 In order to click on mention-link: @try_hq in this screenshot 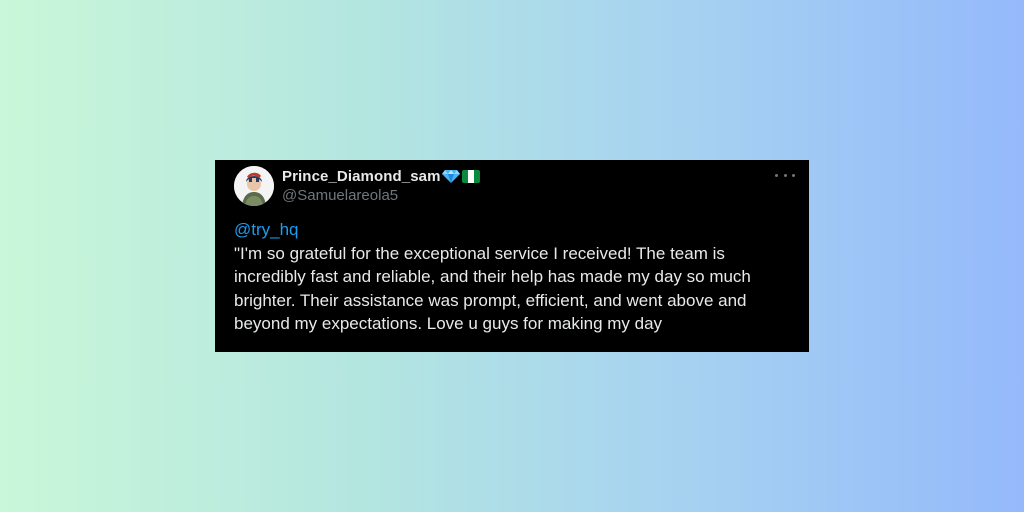, I will do `click(514, 230)`.